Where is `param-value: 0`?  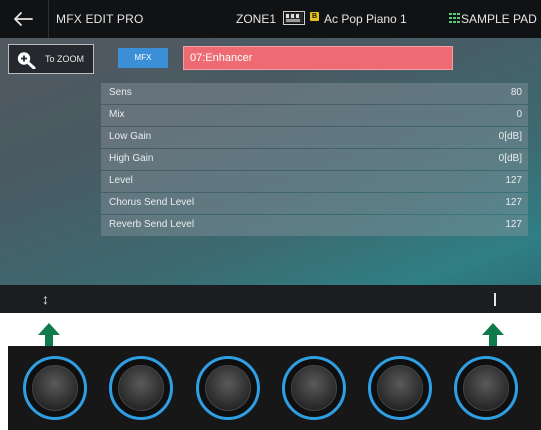
param-value: 0 is located at coordinates (519, 114).